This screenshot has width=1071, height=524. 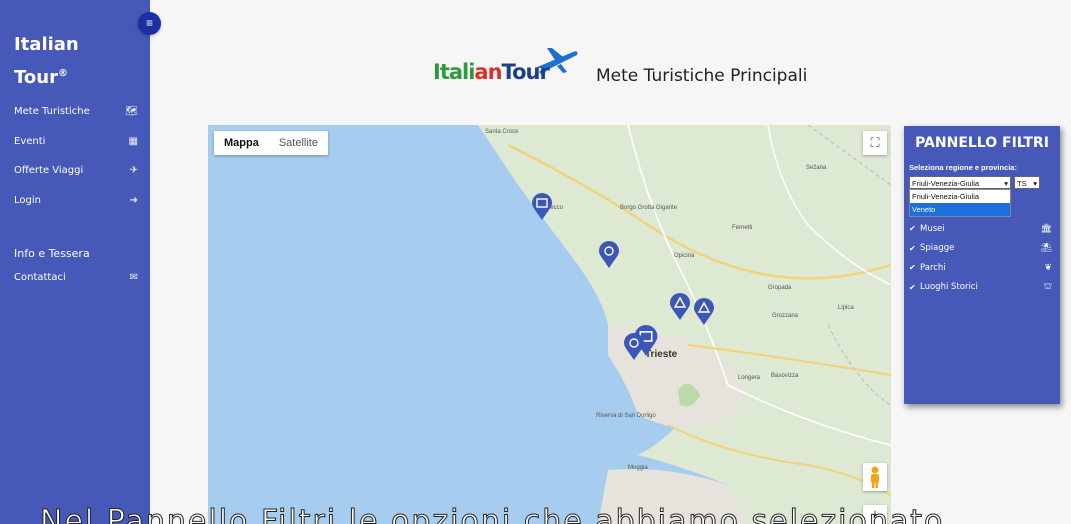 What do you see at coordinates (133, 200) in the screenshot?
I see `login-icon: ➜` at bounding box center [133, 200].